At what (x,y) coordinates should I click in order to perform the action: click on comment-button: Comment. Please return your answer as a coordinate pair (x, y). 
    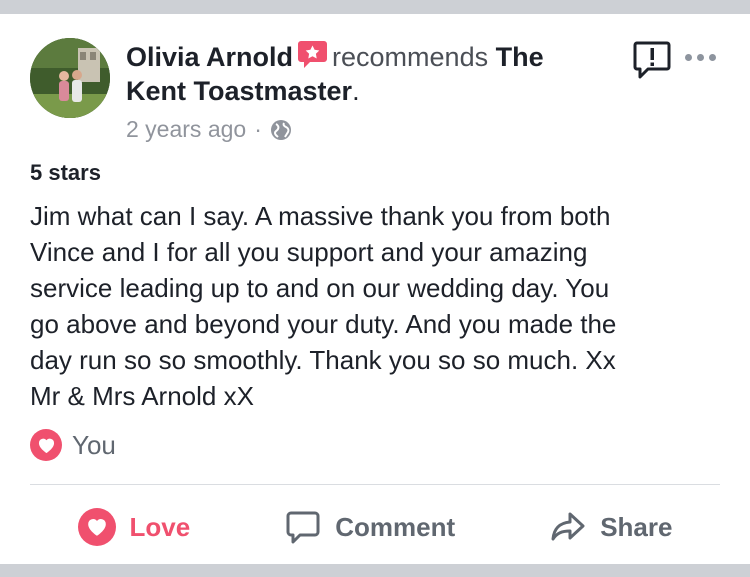
    Looking at the image, I should click on (370, 527).